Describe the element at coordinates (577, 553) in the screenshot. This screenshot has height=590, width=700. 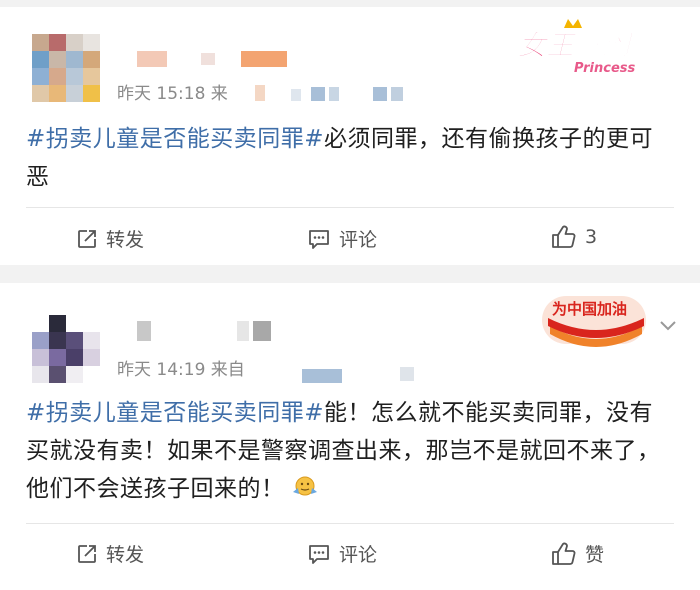
I see `like-button: 赞` at that location.